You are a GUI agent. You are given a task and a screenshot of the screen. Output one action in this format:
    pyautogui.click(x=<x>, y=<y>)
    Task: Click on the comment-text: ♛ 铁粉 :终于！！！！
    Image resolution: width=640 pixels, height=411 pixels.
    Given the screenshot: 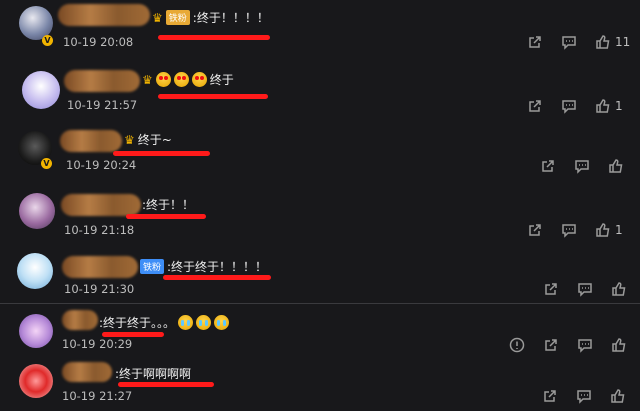 What is the action you would take?
    pyautogui.click(x=210, y=17)
    